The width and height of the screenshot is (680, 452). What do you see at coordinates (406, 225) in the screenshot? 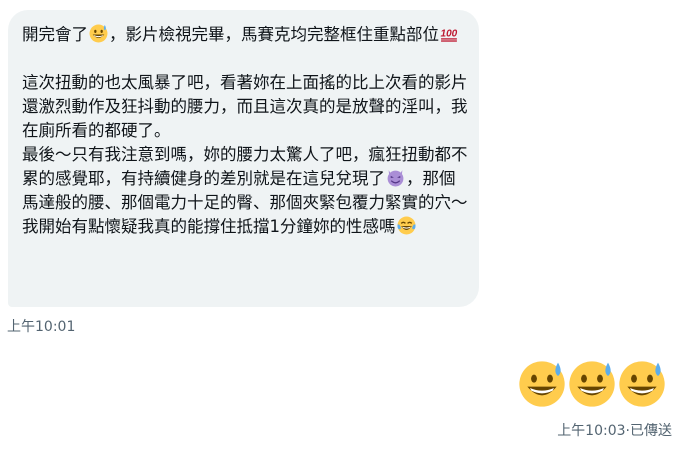
I see `tears-of-joy-icon` at bounding box center [406, 225].